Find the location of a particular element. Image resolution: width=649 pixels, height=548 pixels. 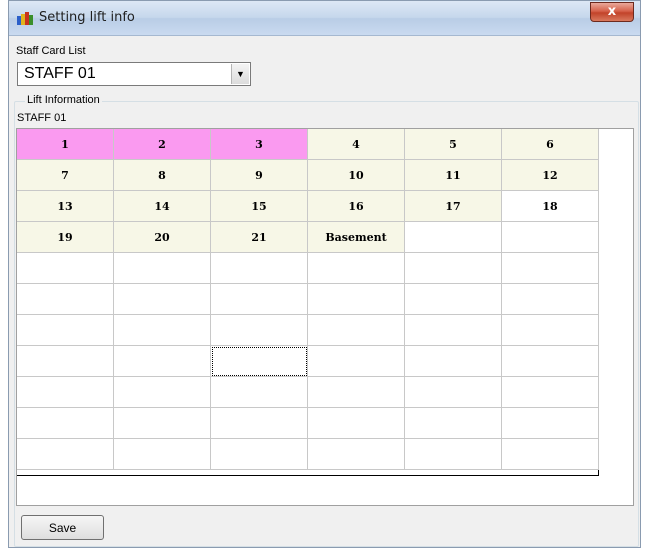

floor-cell: 13 is located at coordinates (65, 206).